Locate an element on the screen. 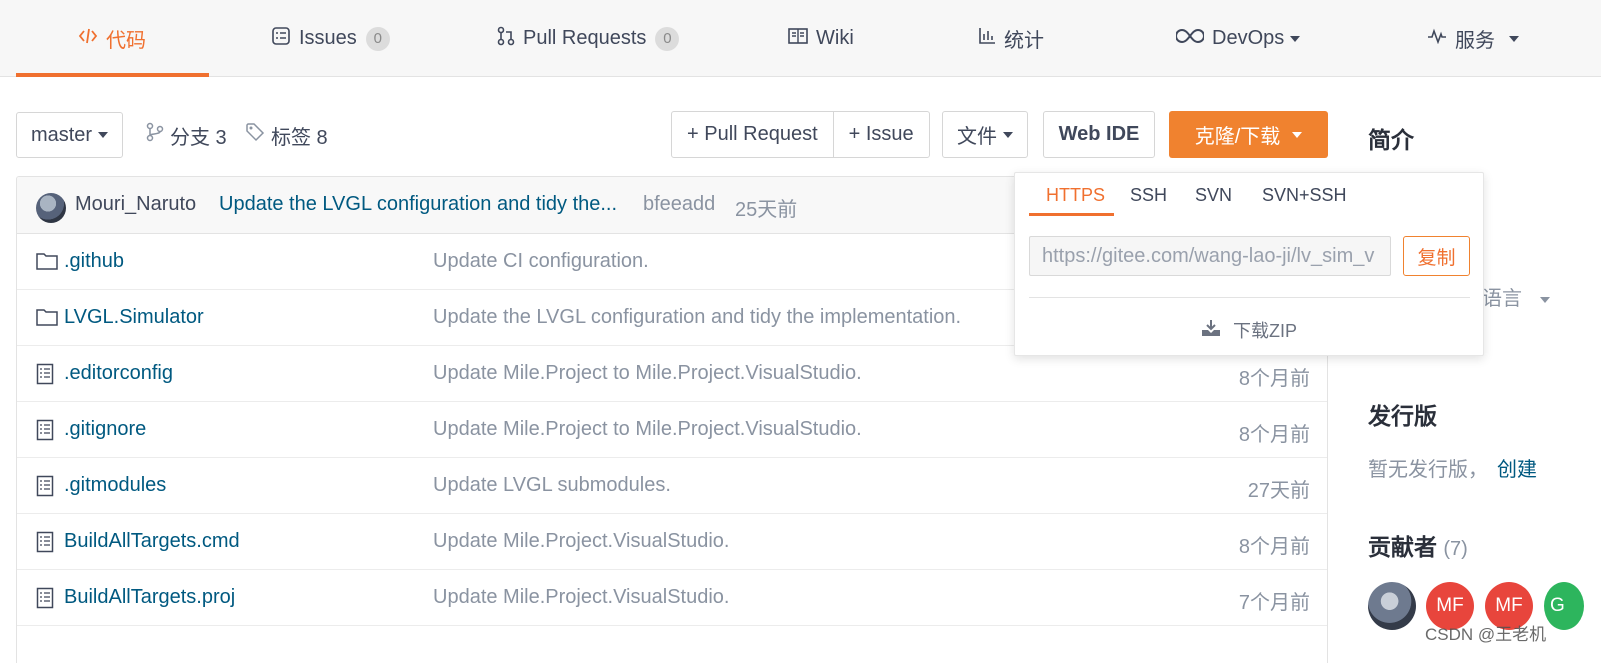 The height and width of the screenshot is (663, 1601). branches-link: 分支 3 is located at coordinates (186, 135).